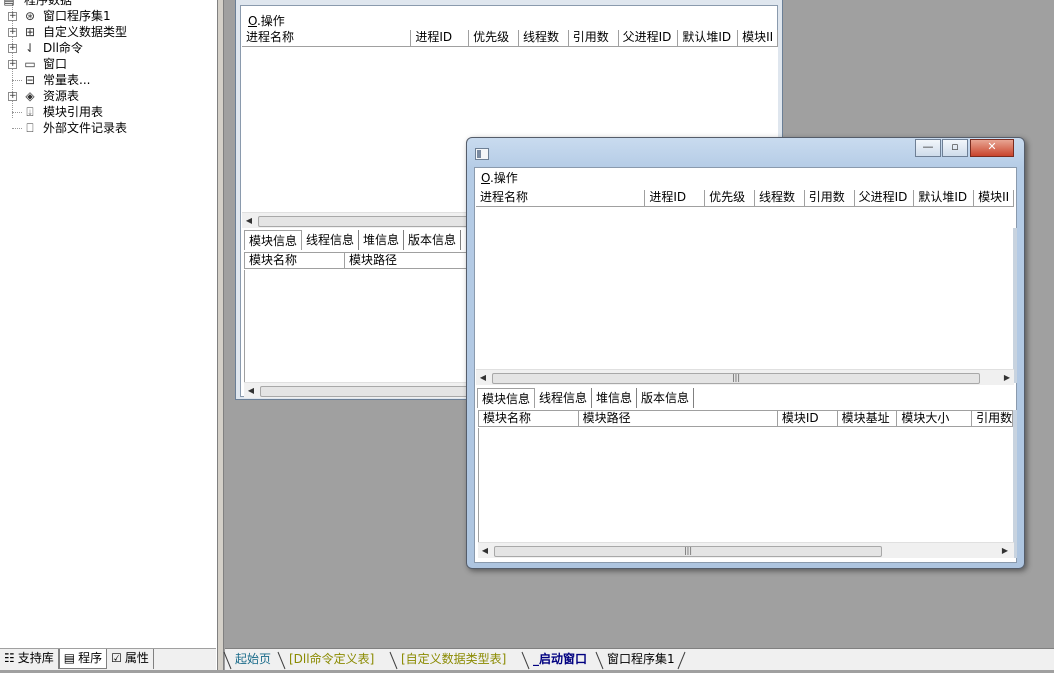  I want to click on module-list-header: 模块名称 模块路径 模块ID 模块基址 模块大小 引用数, so click(746, 418).